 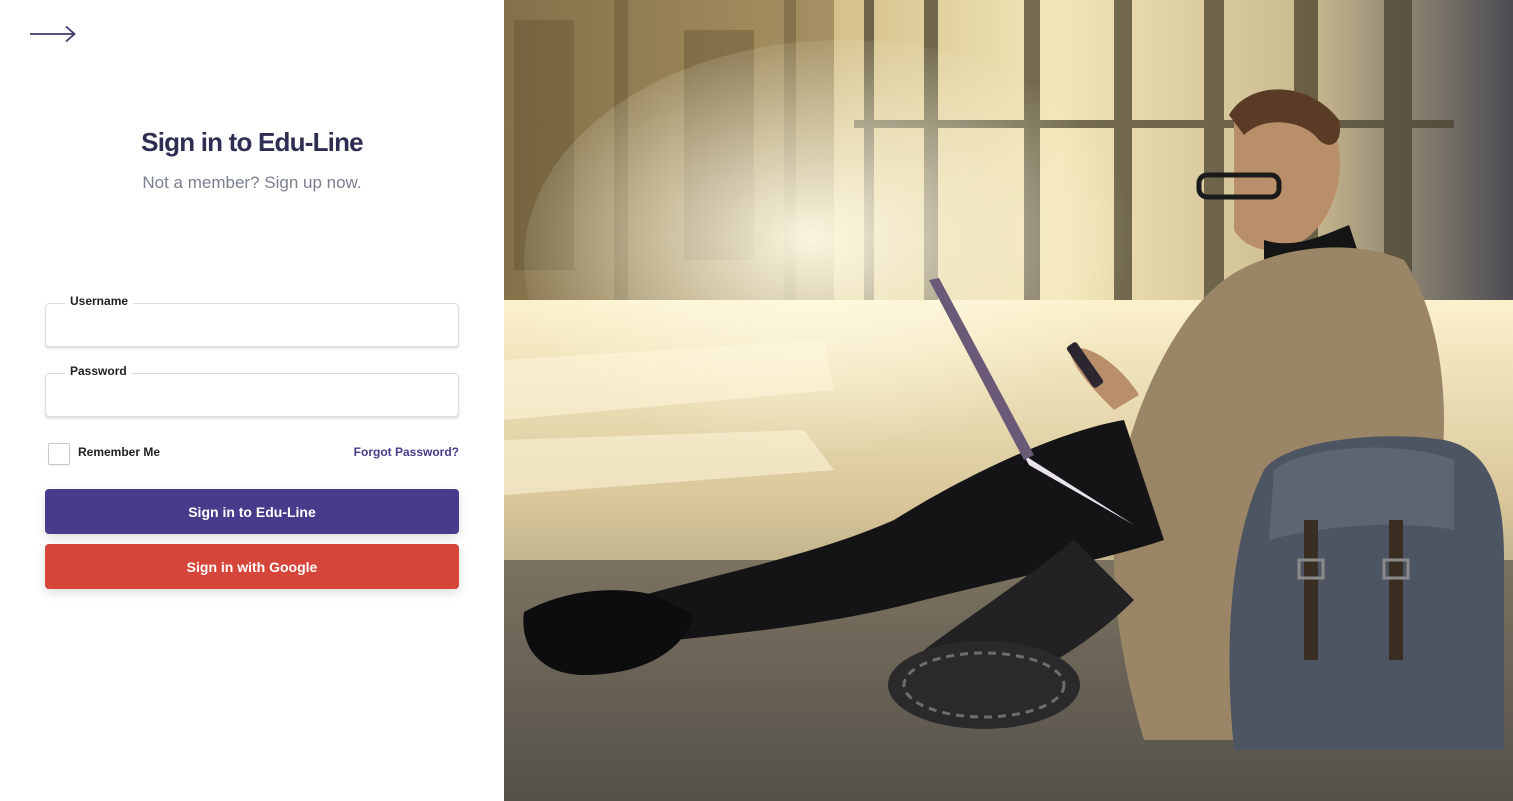 I want to click on username-input, so click(x=252, y=325).